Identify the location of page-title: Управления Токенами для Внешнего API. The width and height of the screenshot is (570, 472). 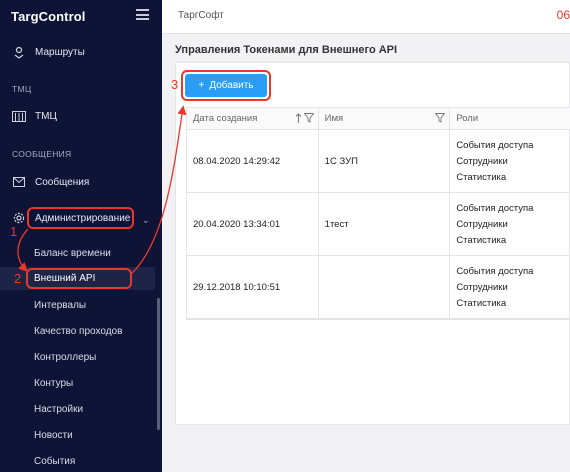
(286, 50).